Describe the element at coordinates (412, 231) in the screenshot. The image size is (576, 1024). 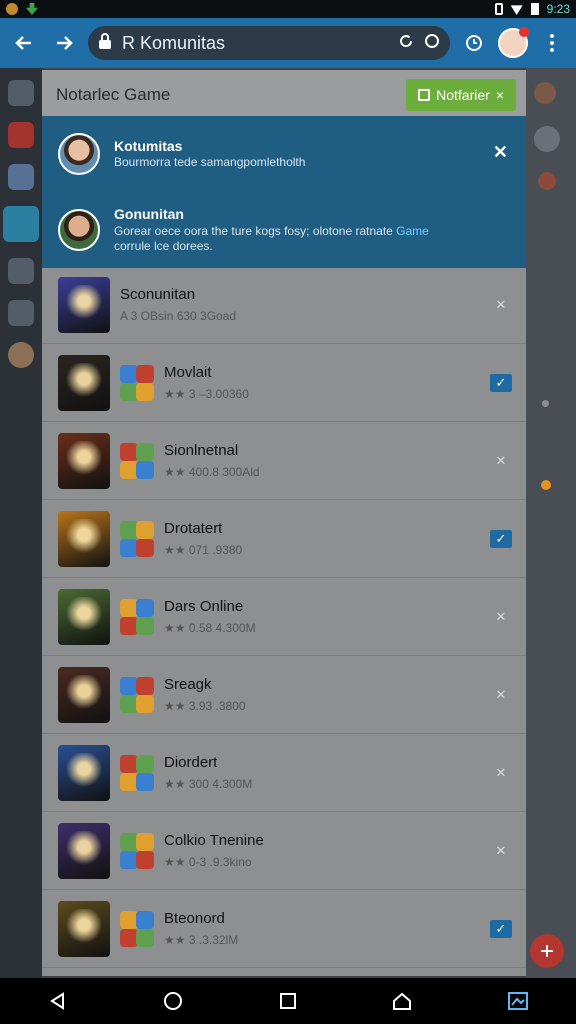
I see `notification-highlight-link: Game` at that location.